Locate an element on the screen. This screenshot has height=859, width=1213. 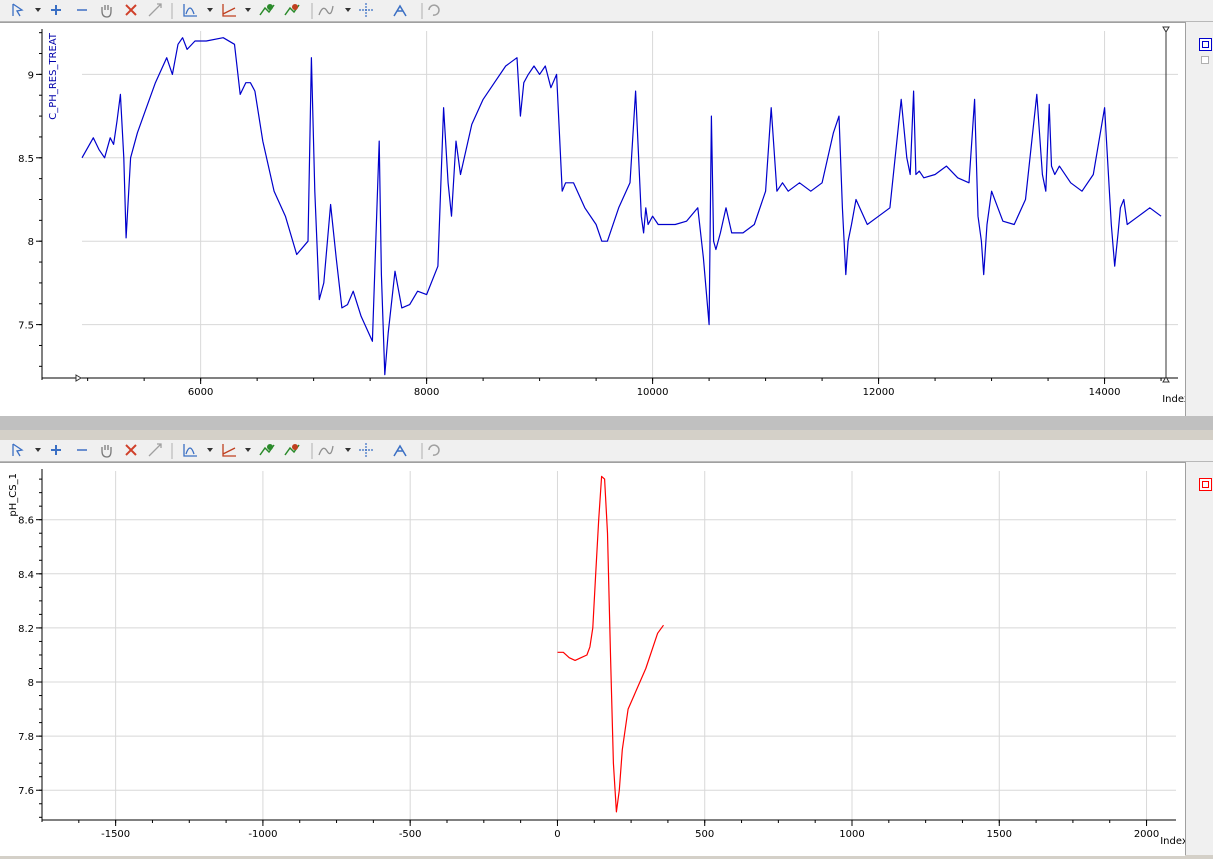
x-tick-label: 1500 is located at coordinates (999, 834).